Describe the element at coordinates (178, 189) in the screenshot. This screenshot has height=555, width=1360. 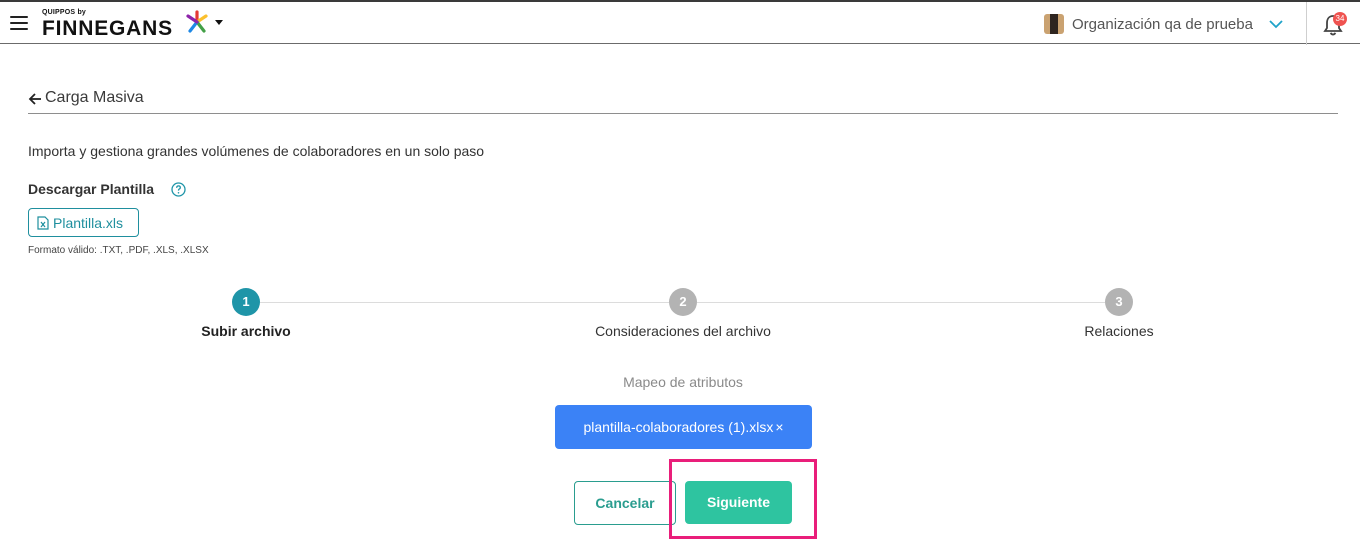
I see `help-icon` at that location.